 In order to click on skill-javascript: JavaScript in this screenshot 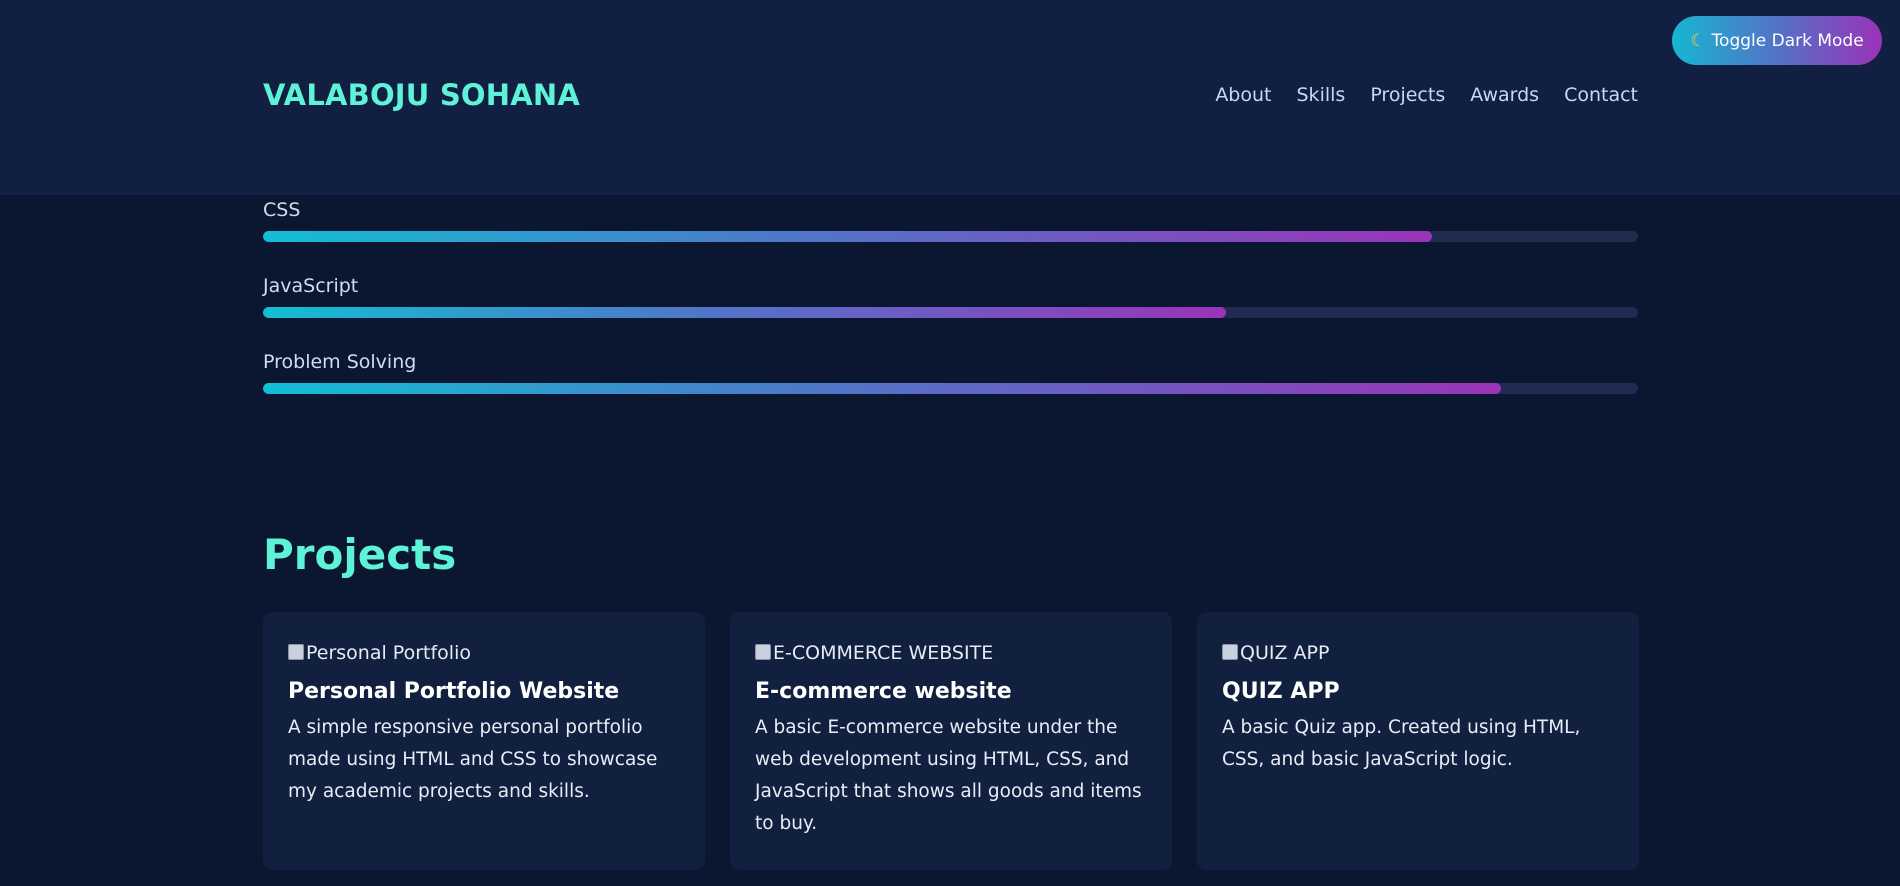, I will do `click(950, 296)`.